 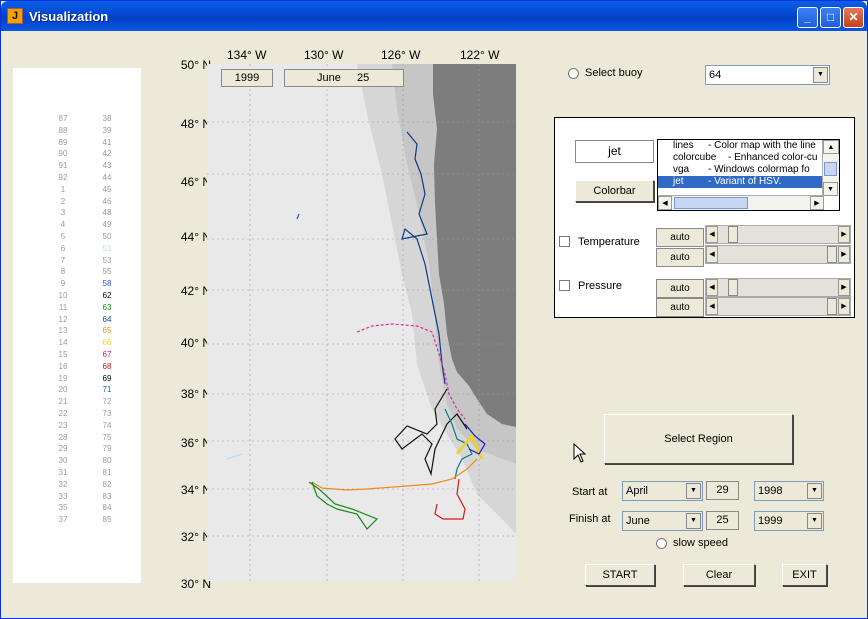 I want to click on buoy-id-item: 81, so click(x=107, y=472).